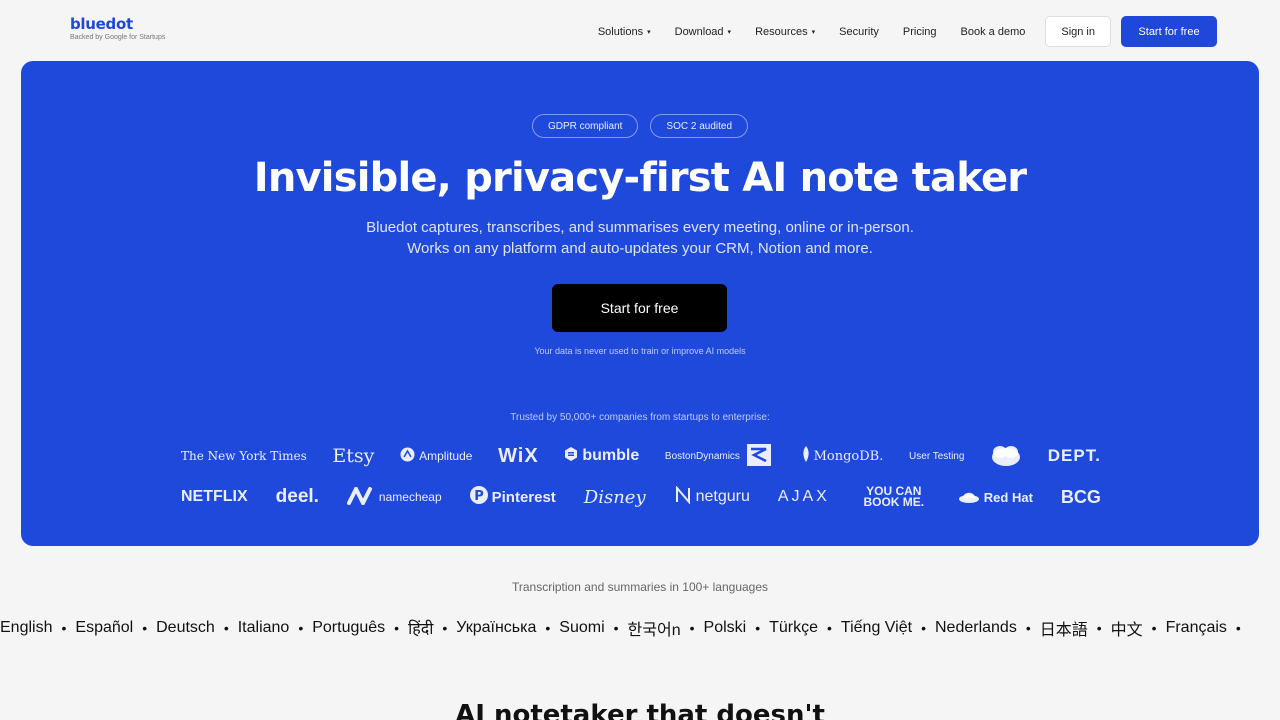 The height and width of the screenshot is (720, 1280). What do you see at coordinates (1078, 31) in the screenshot?
I see `sign-in-button: Sign in` at bounding box center [1078, 31].